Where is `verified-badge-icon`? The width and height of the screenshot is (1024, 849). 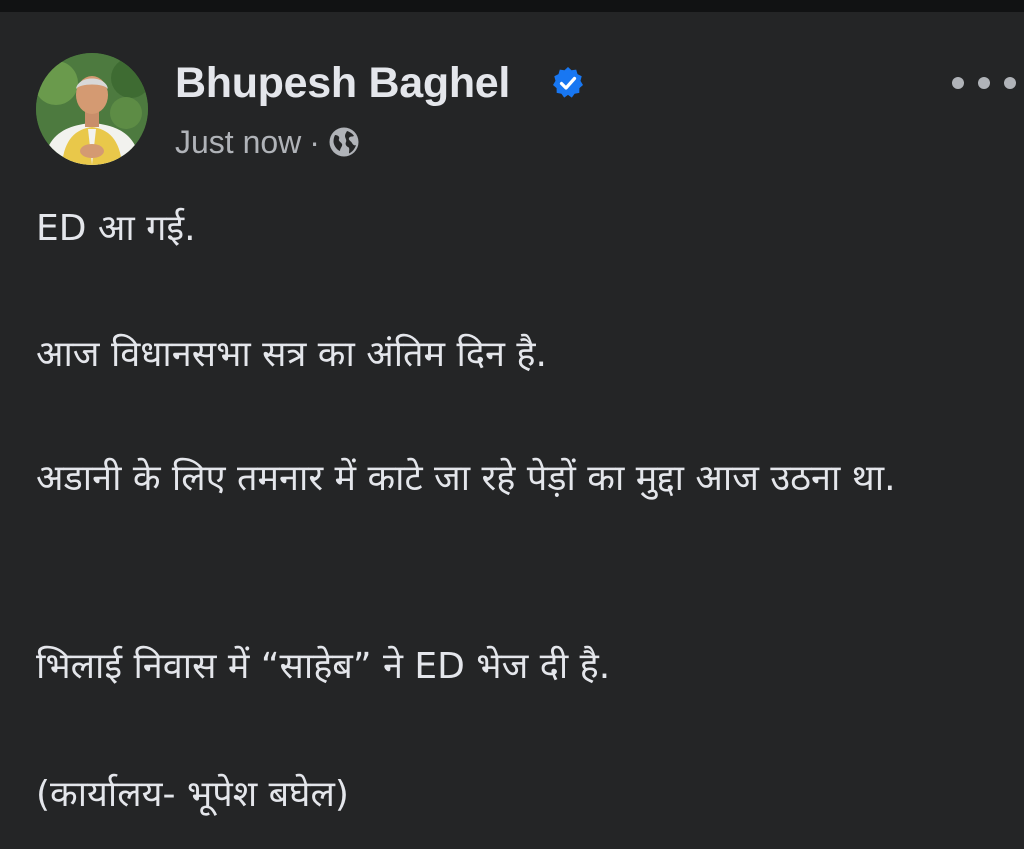 verified-badge-icon is located at coordinates (568, 82).